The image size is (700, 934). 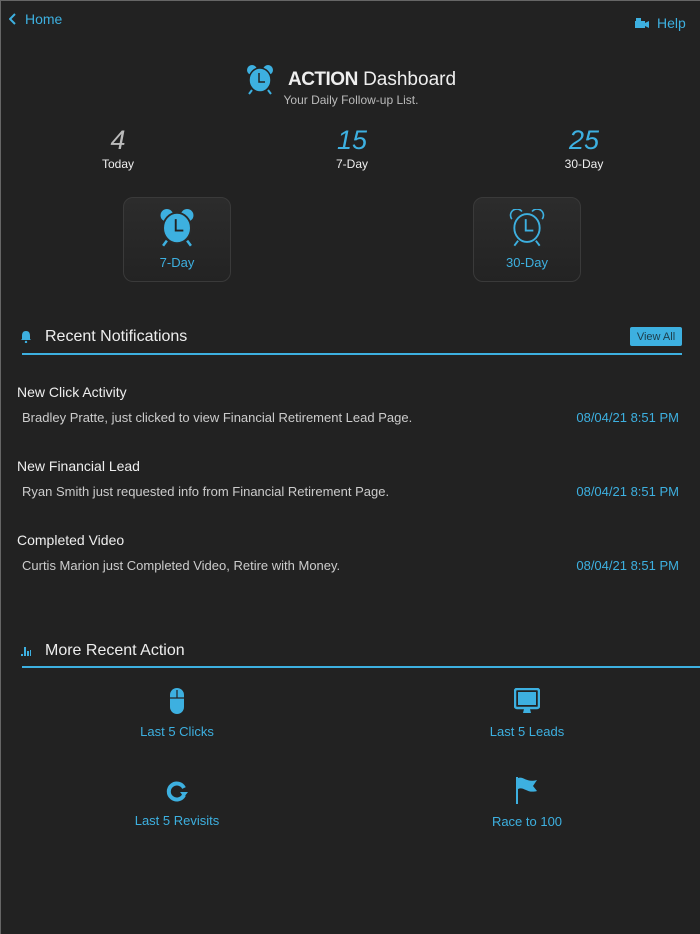 I want to click on stat-label: 30-Day, so click(x=584, y=164).